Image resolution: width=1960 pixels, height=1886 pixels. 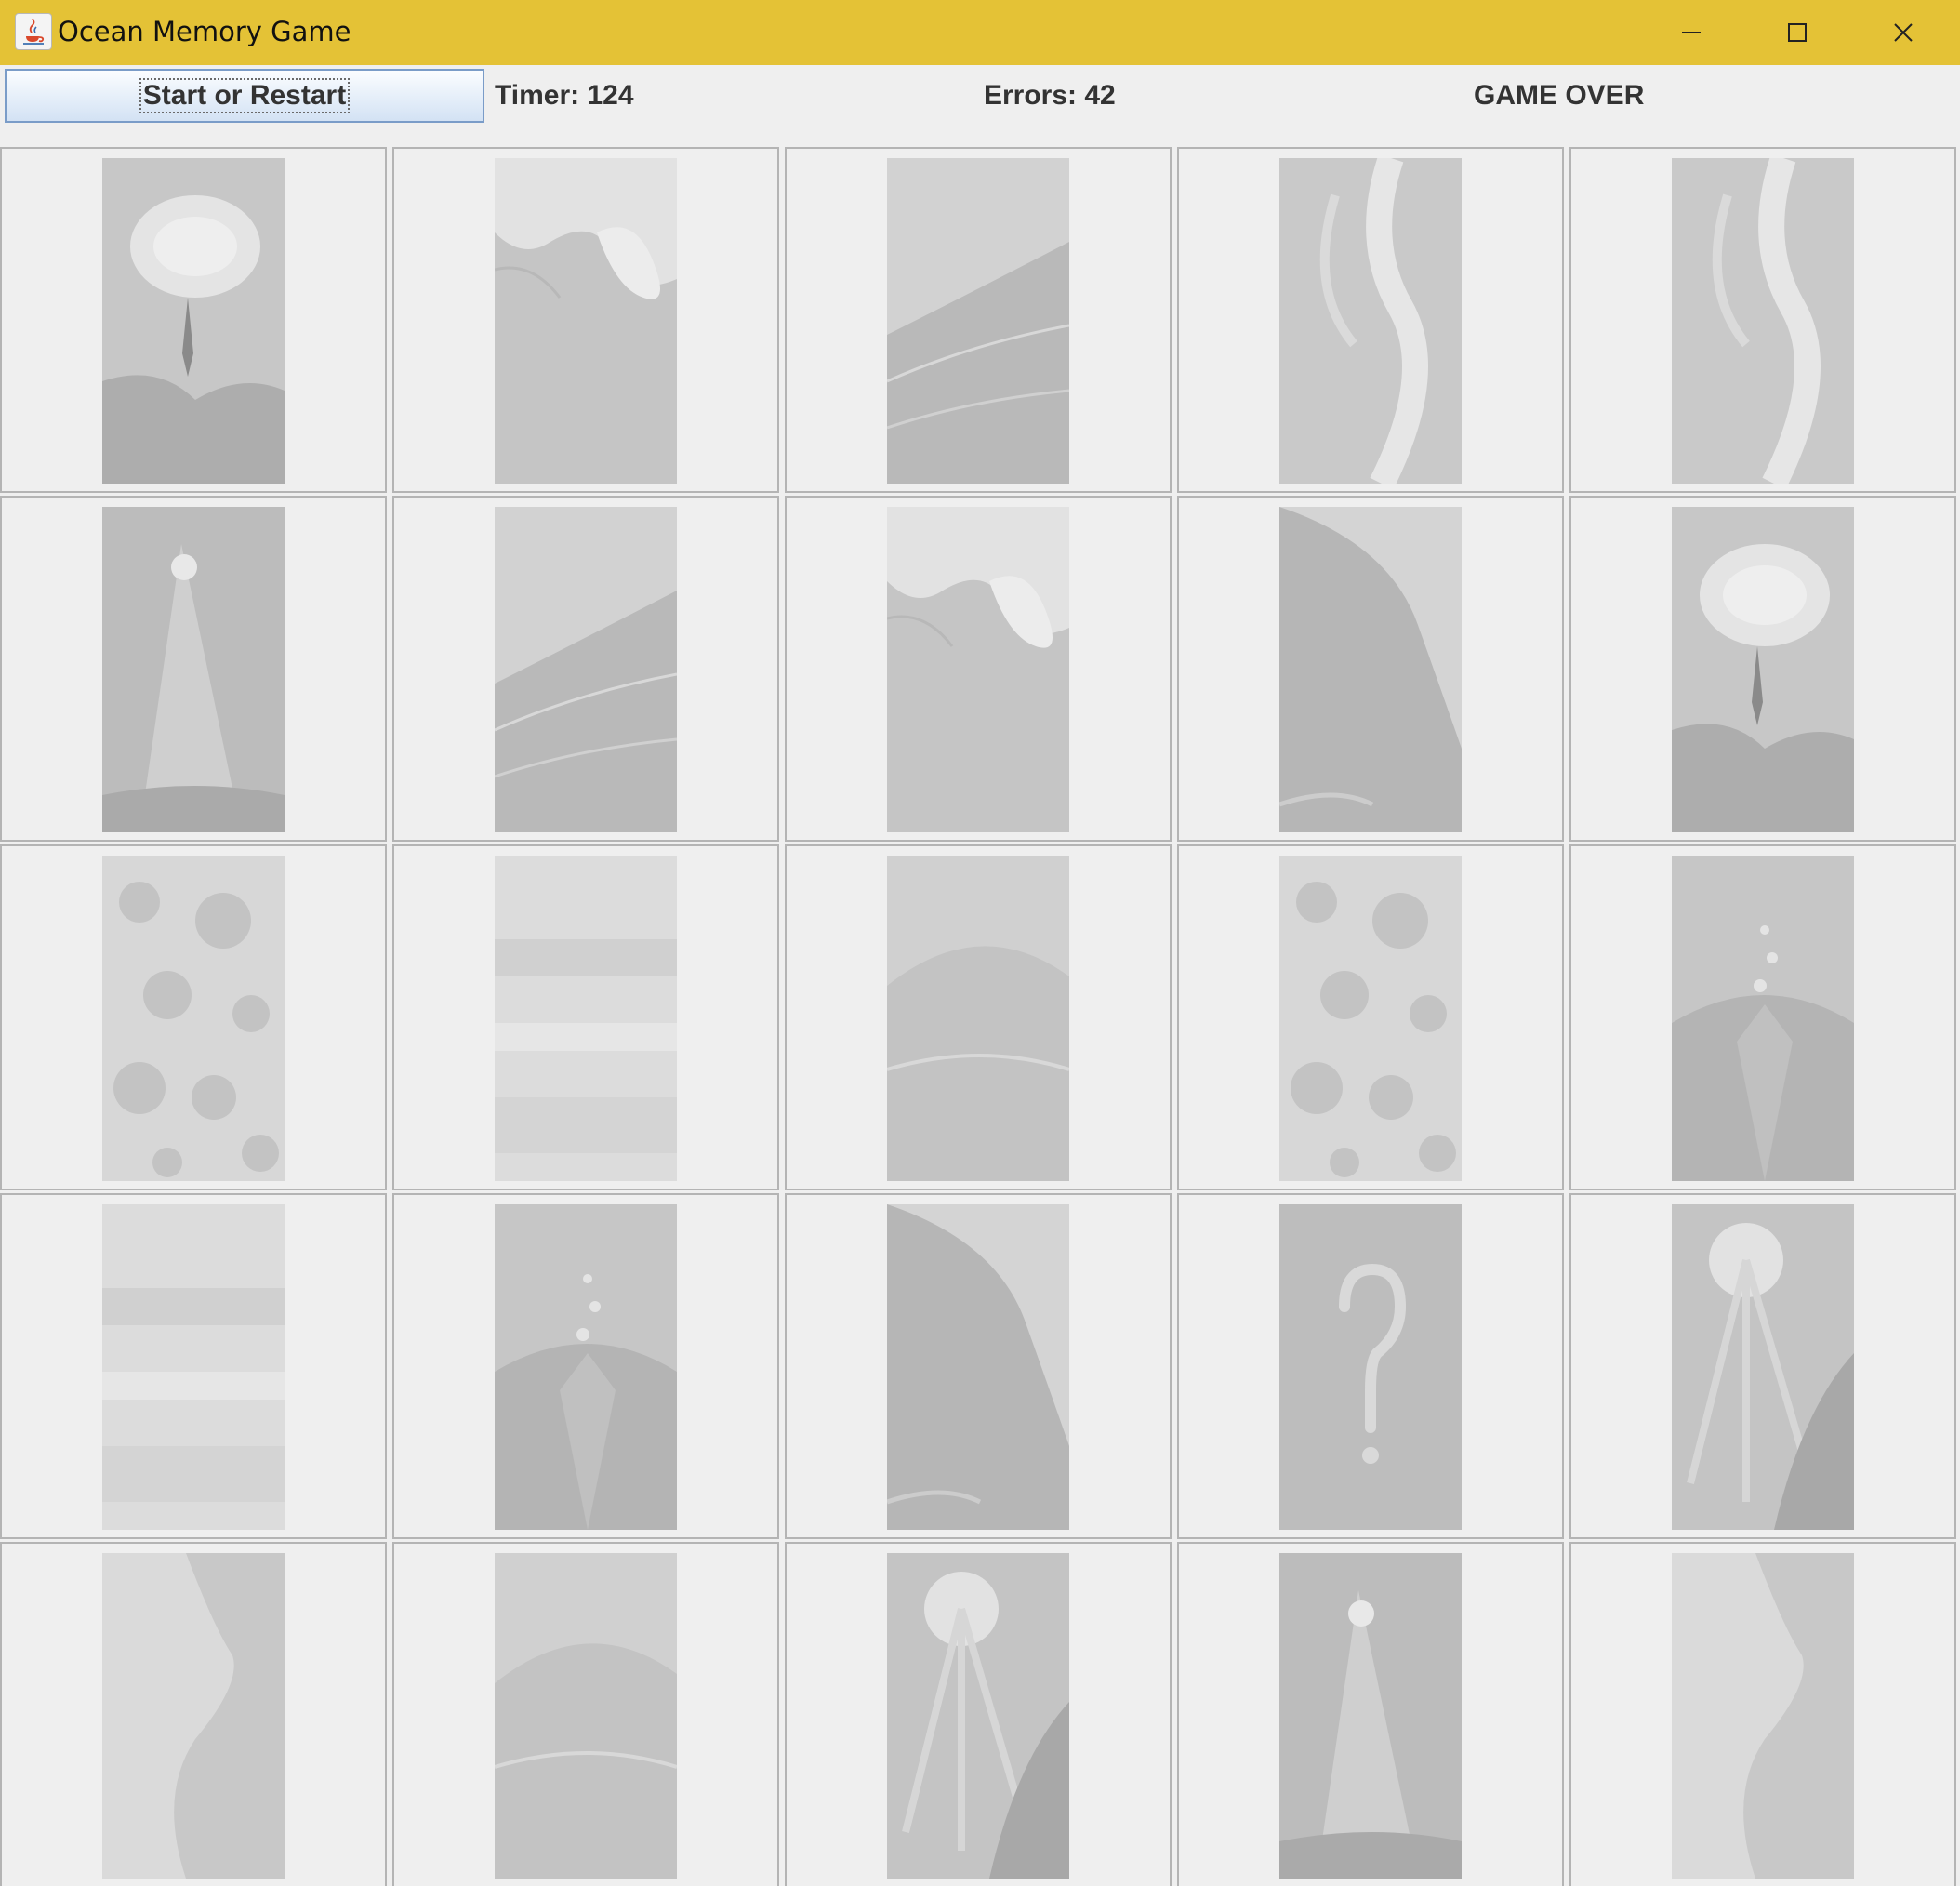 I want to click on timer-label: Timer: 124, so click(x=564, y=95).